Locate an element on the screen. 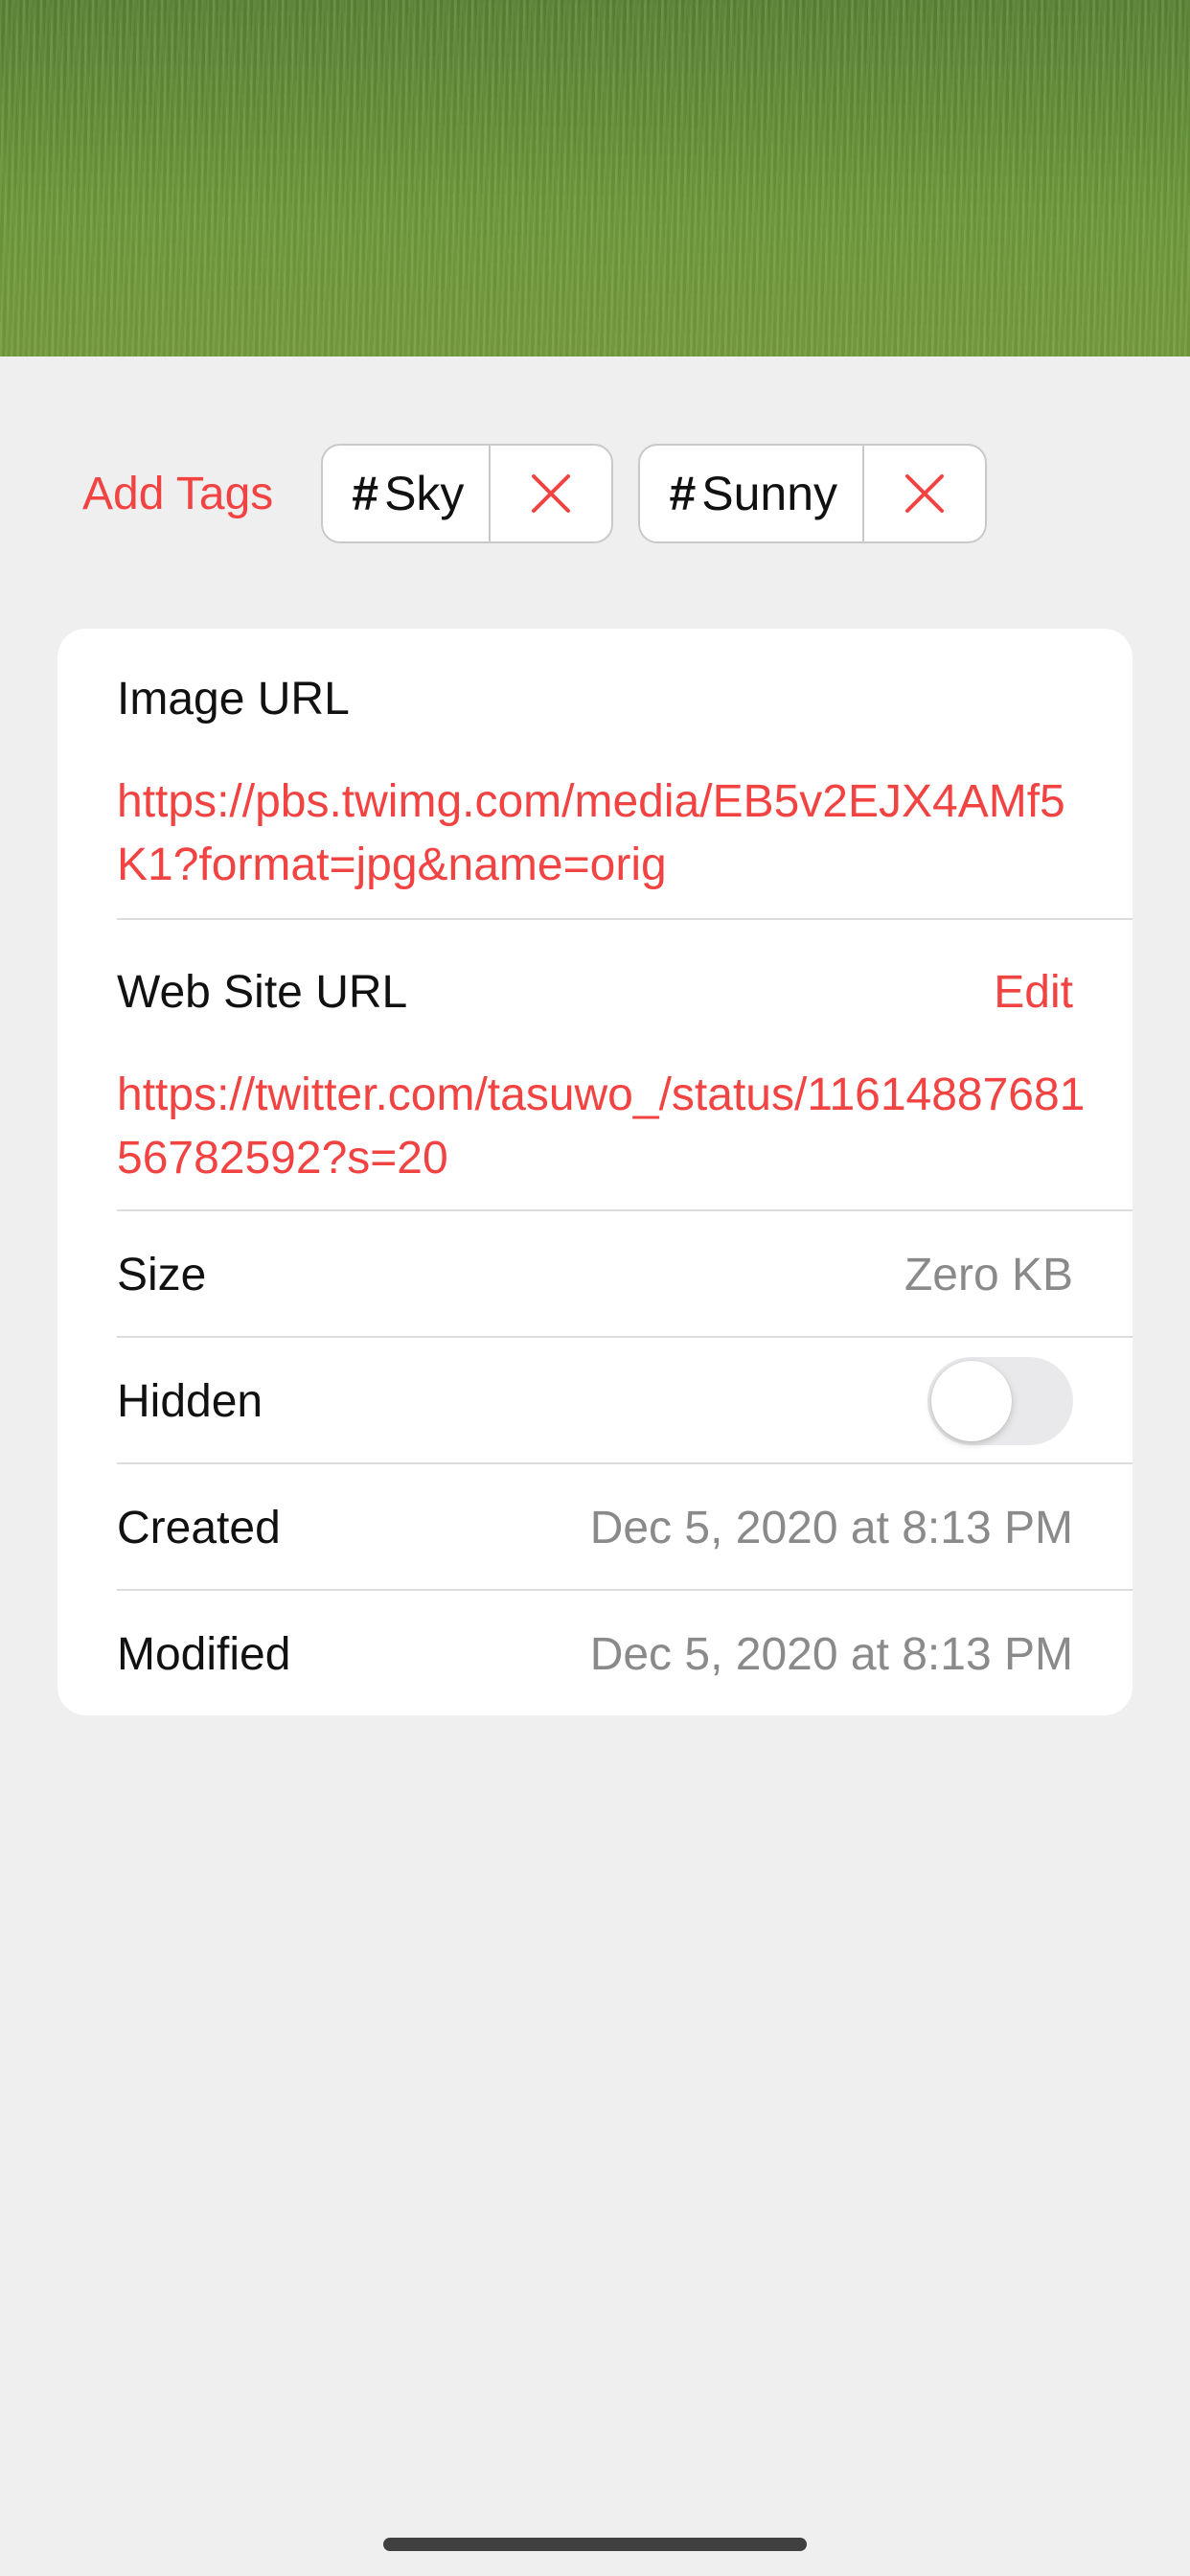 Image resolution: width=1190 pixels, height=2576 pixels. tag-remove-button-sunny is located at coordinates (925, 493).